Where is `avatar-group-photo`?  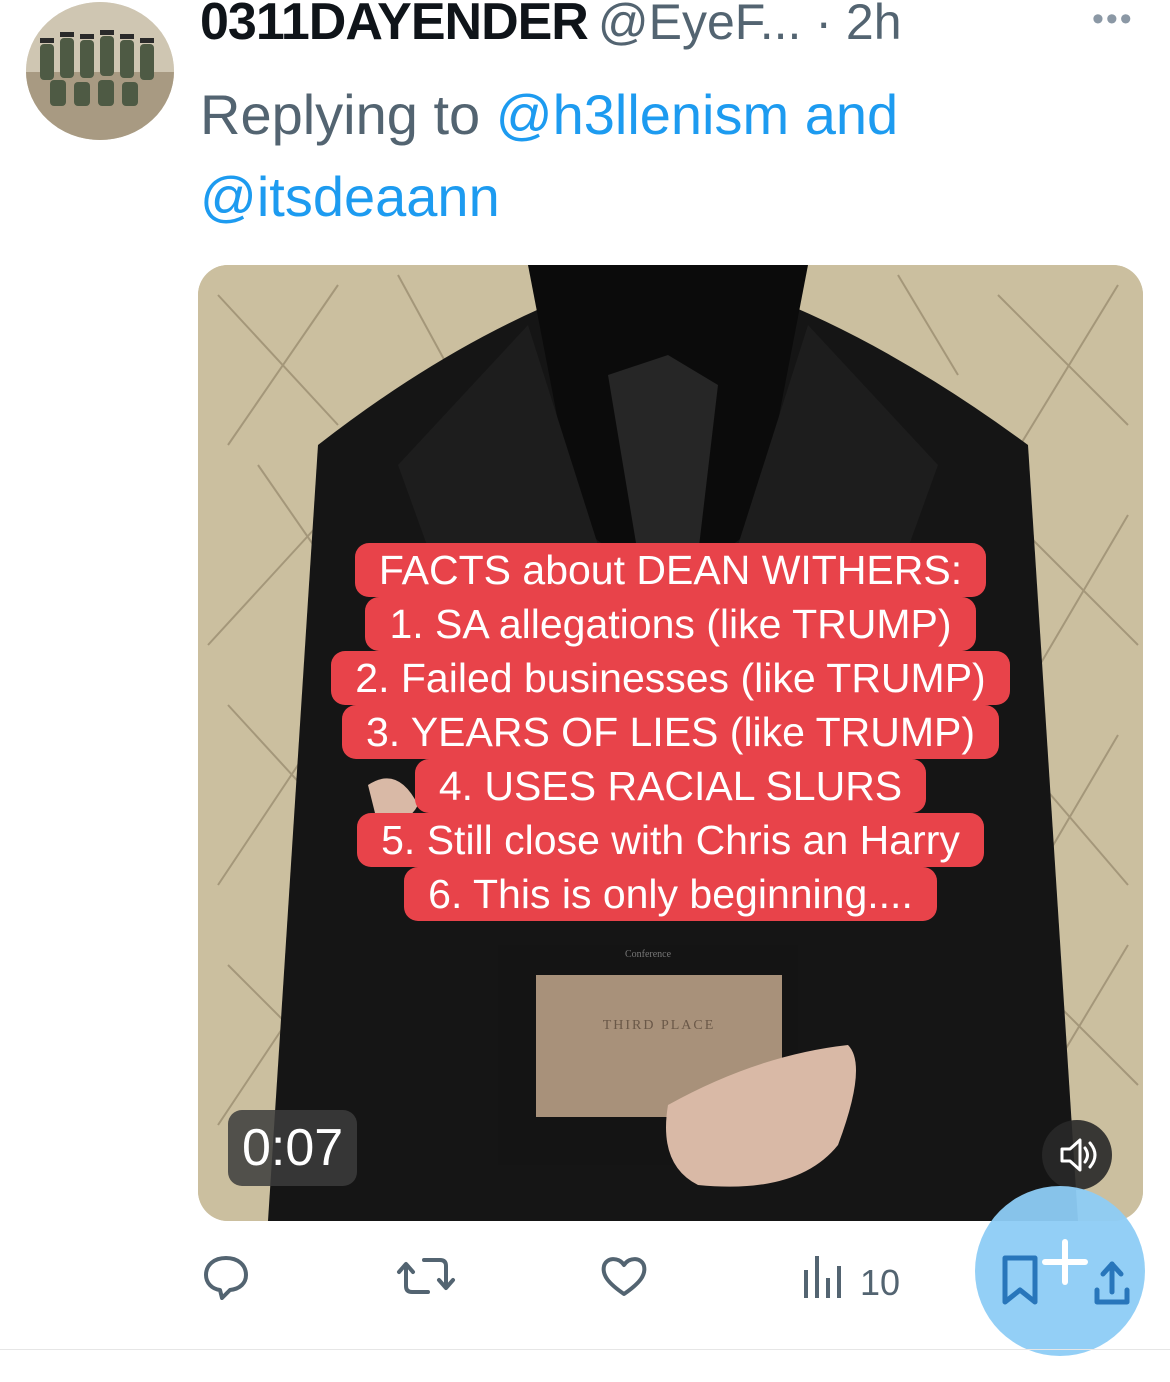 avatar-group-photo is located at coordinates (100, 71).